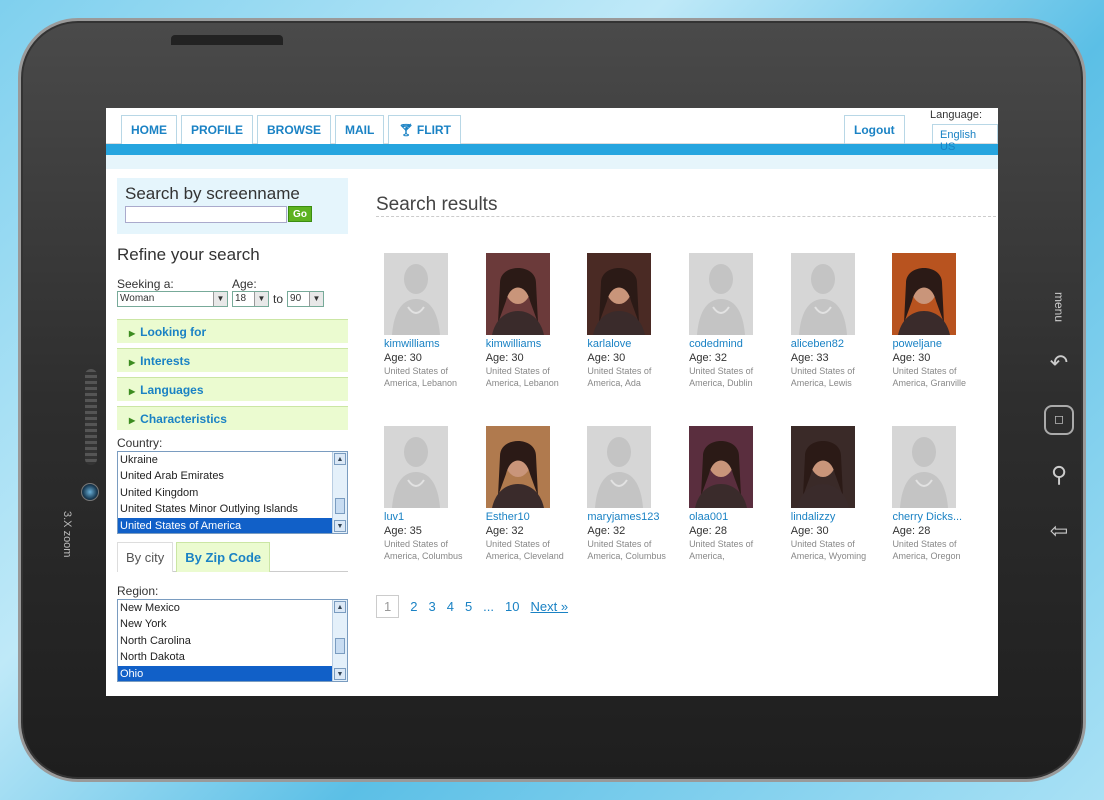  What do you see at coordinates (721, 550) in the screenshot?
I see `profile-location: United States of America, Westerville` at bounding box center [721, 550].